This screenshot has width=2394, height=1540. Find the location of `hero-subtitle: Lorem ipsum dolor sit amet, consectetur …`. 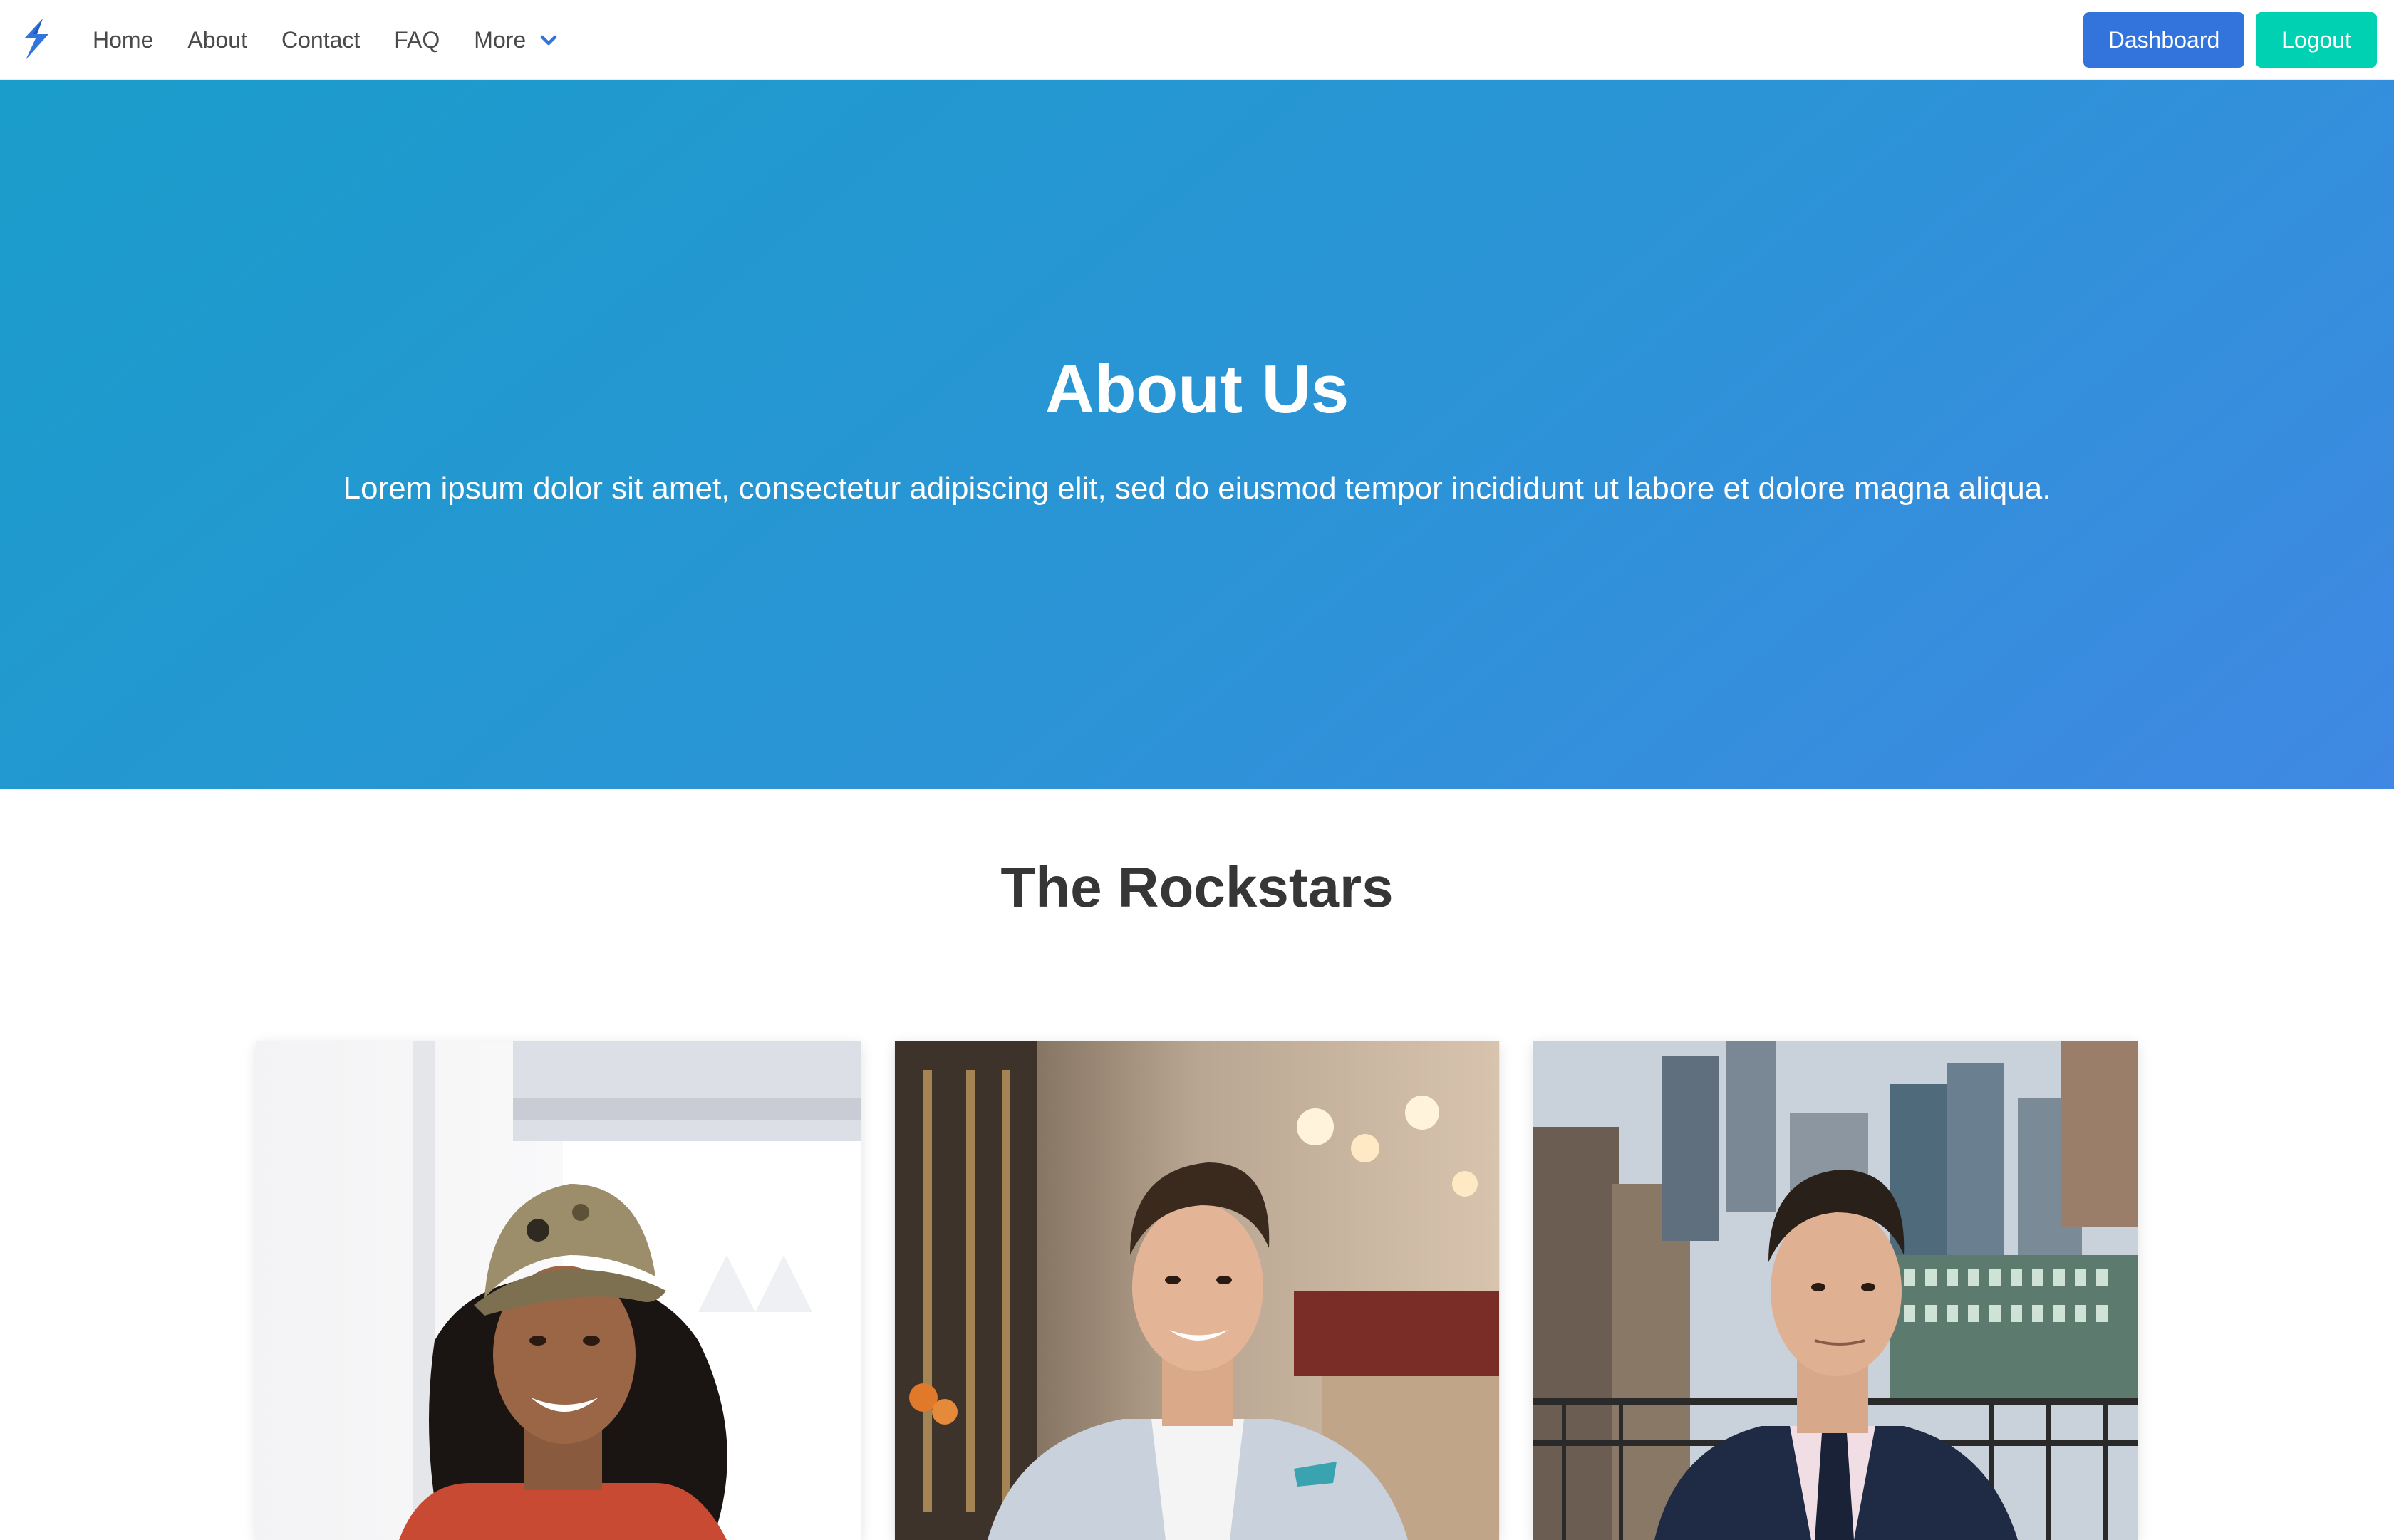

hero-subtitle: Lorem ipsum dolor sit amet, consectetur … is located at coordinates (1197, 488).